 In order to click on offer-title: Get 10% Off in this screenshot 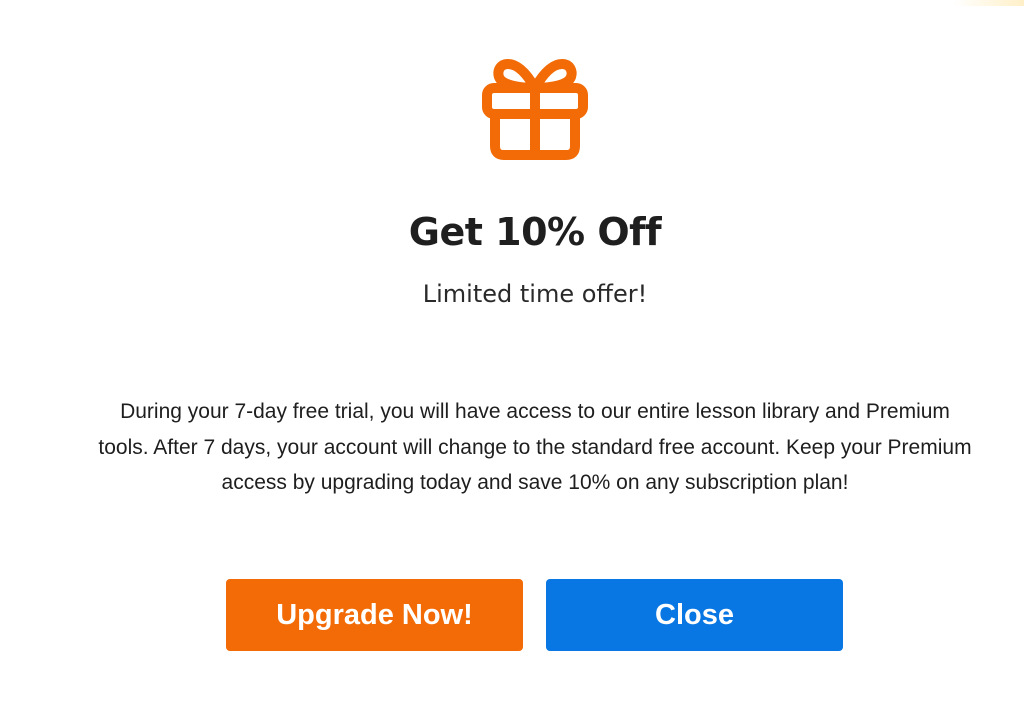, I will do `click(535, 232)`.